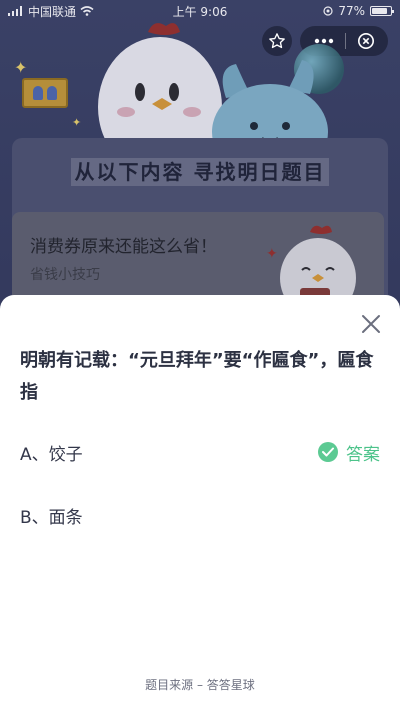 This screenshot has width=400, height=711. Describe the element at coordinates (345, 41) in the screenshot. I see `capsule-divider` at that location.